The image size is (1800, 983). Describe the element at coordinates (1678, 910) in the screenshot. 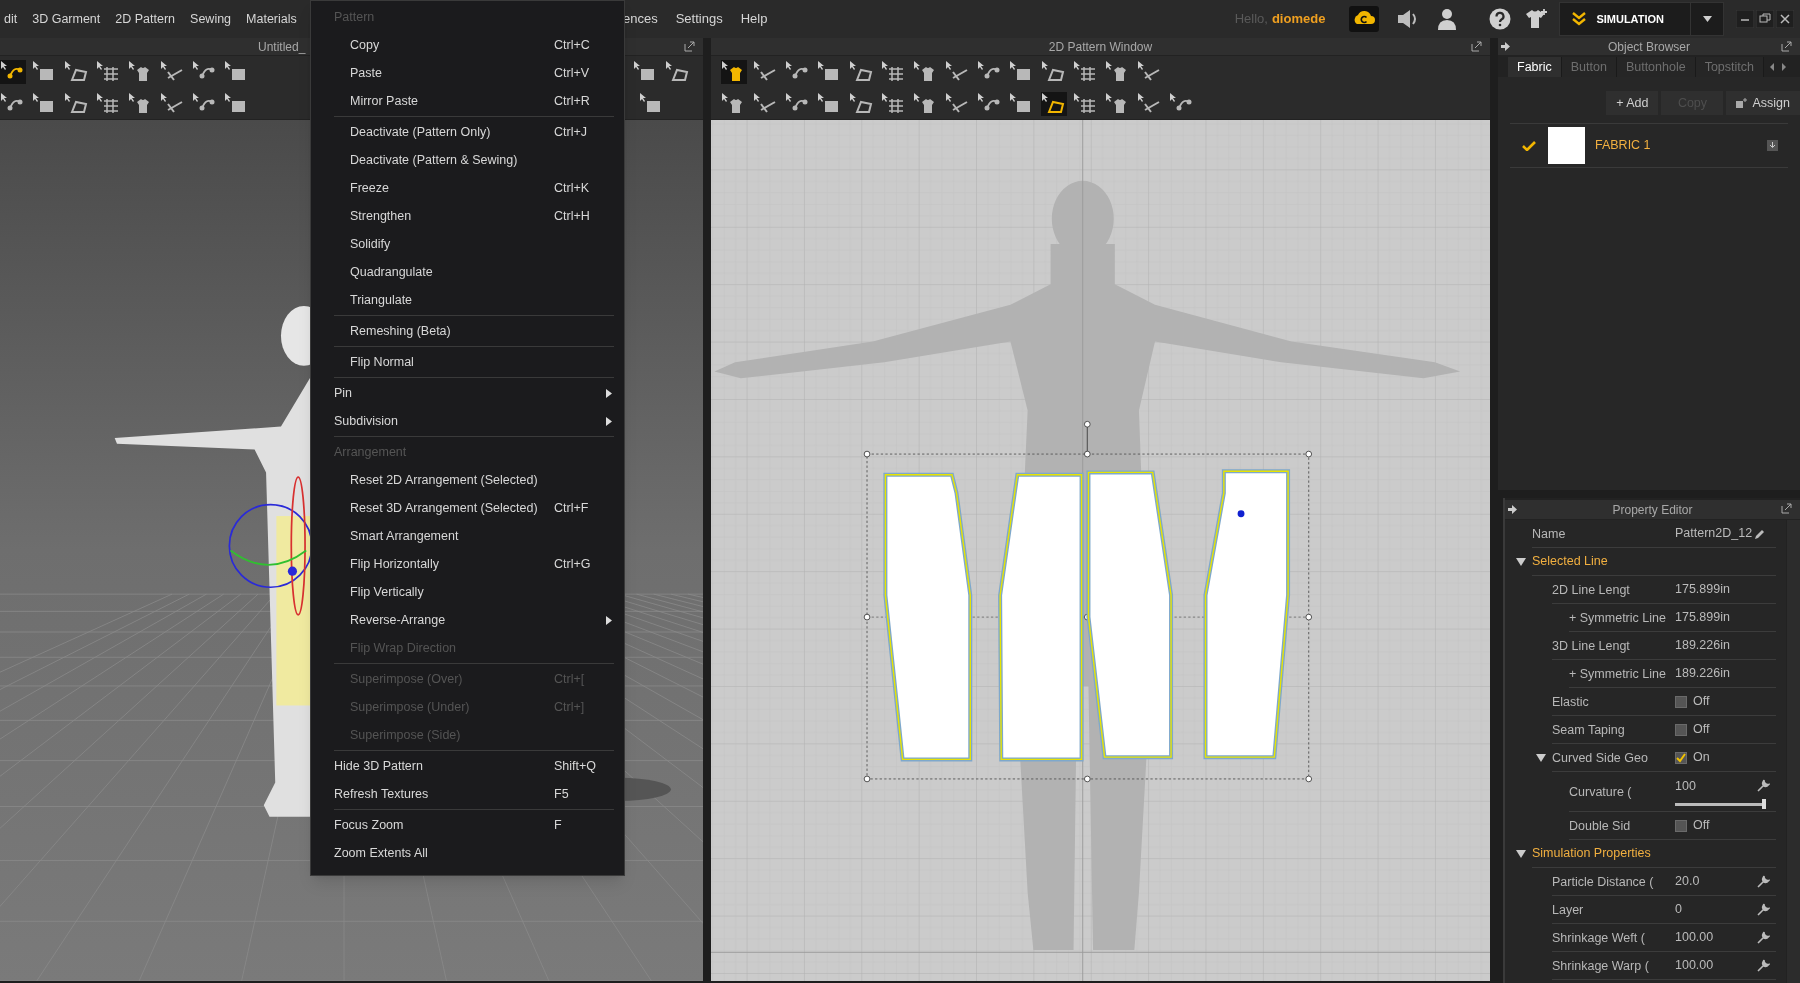

I see `property-value: 0` at that location.